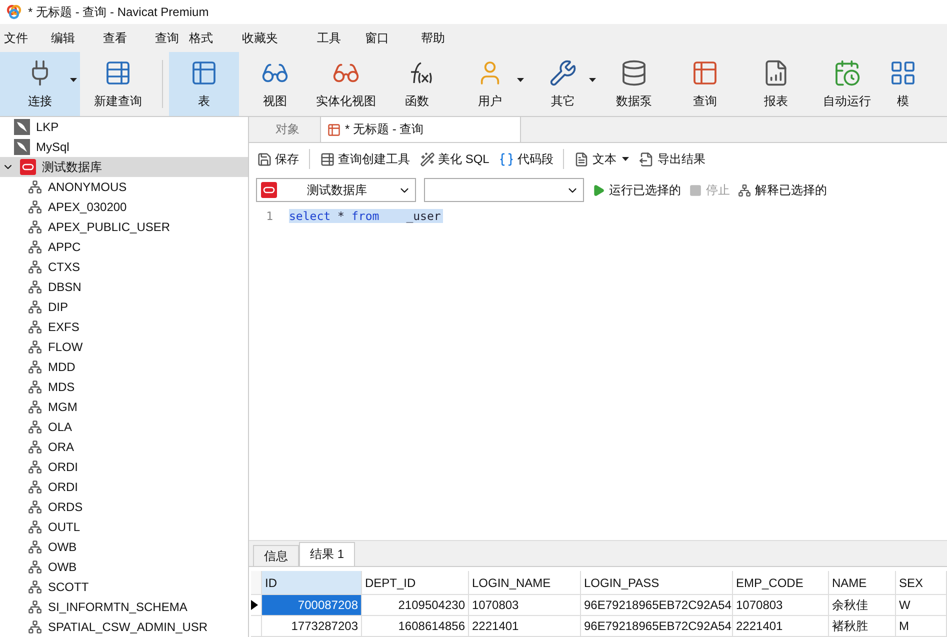 Image resolution: width=947 pixels, height=637 pixels. What do you see at coordinates (124, 147) in the screenshot?
I see `tree-item-row: MySql` at bounding box center [124, 147].